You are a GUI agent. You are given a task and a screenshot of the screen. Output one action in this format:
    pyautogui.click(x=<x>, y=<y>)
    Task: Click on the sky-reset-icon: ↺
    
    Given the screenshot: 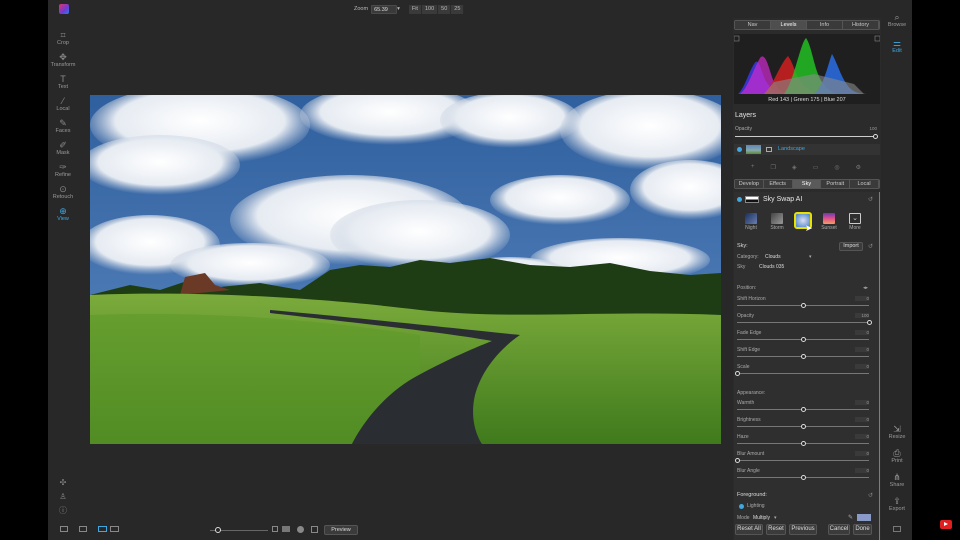 What is the action you would take?
    pyautogui.click(x=870, y=246)
    